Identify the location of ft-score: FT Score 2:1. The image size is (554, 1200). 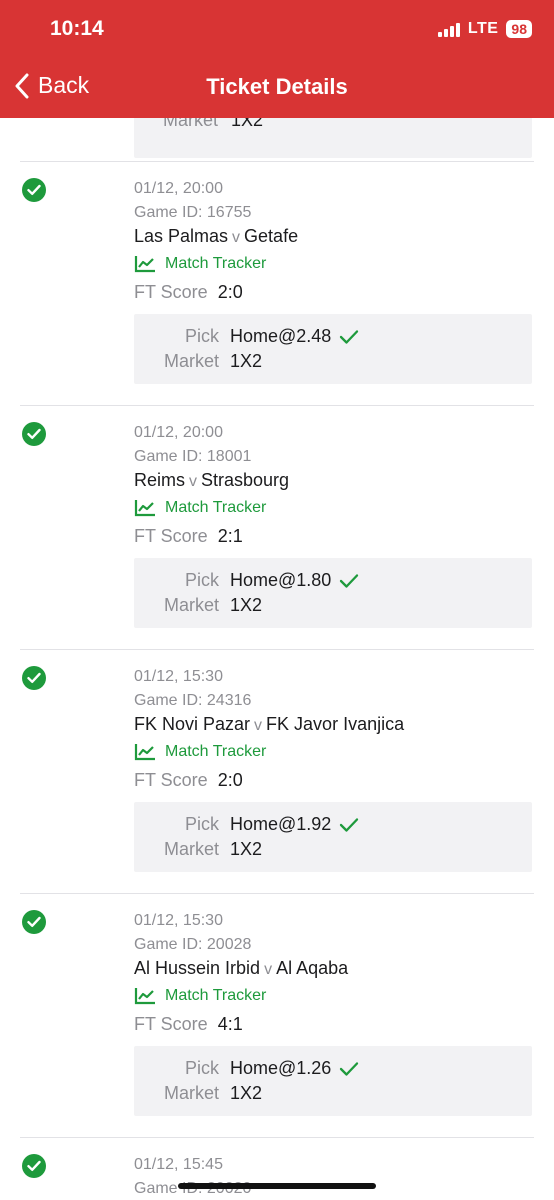
(188, 536).